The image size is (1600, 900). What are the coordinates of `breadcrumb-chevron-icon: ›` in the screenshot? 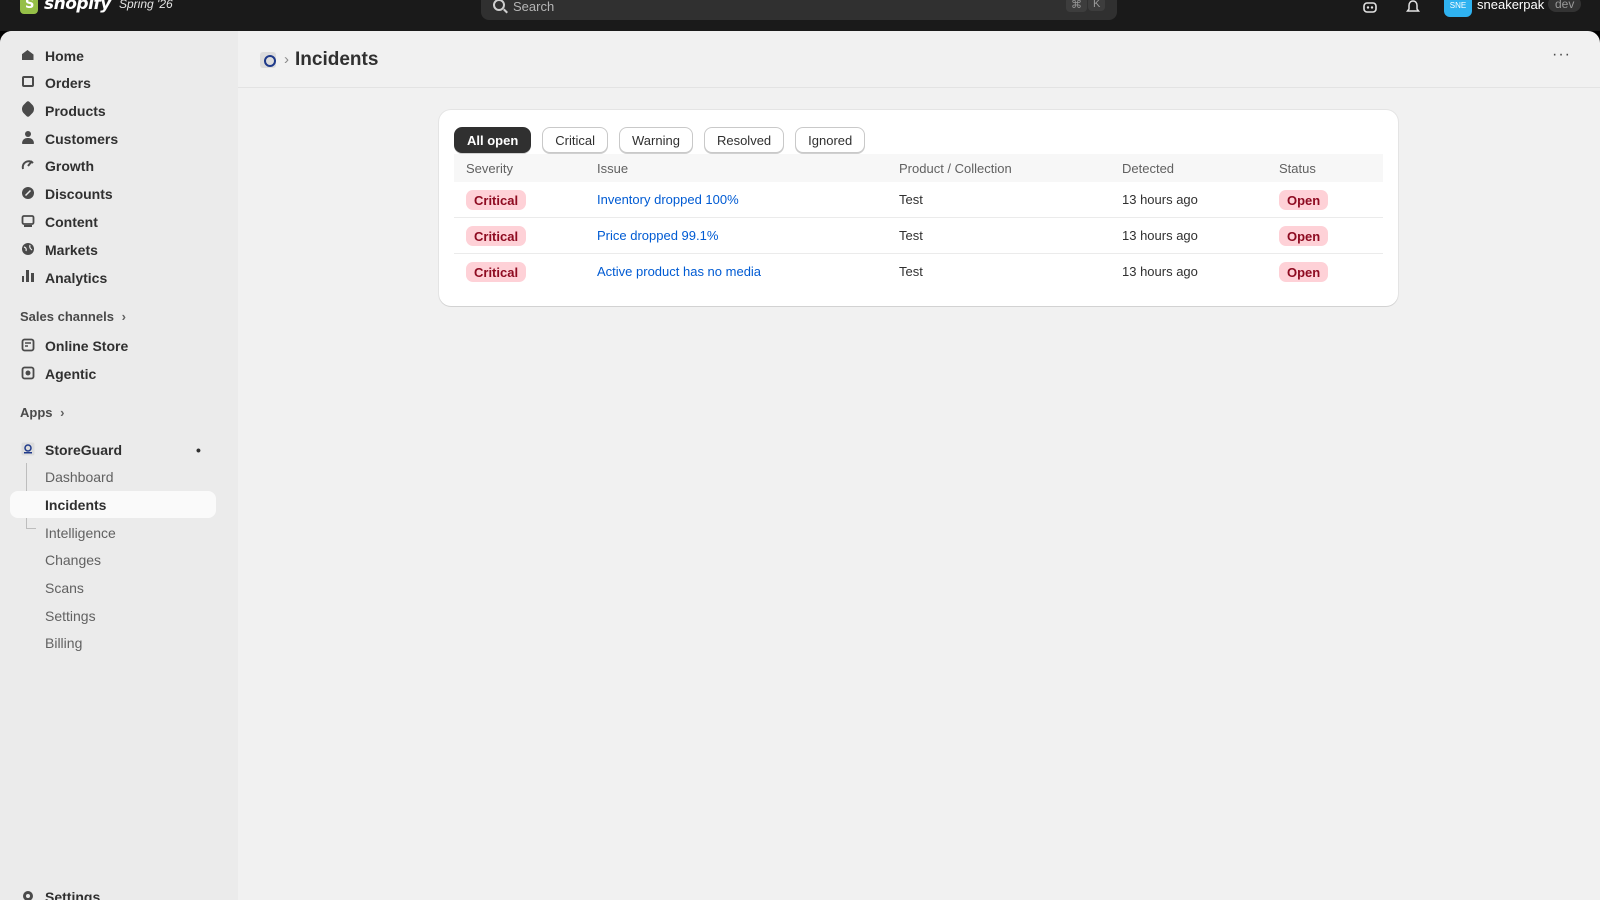 It's located at (286, 59).